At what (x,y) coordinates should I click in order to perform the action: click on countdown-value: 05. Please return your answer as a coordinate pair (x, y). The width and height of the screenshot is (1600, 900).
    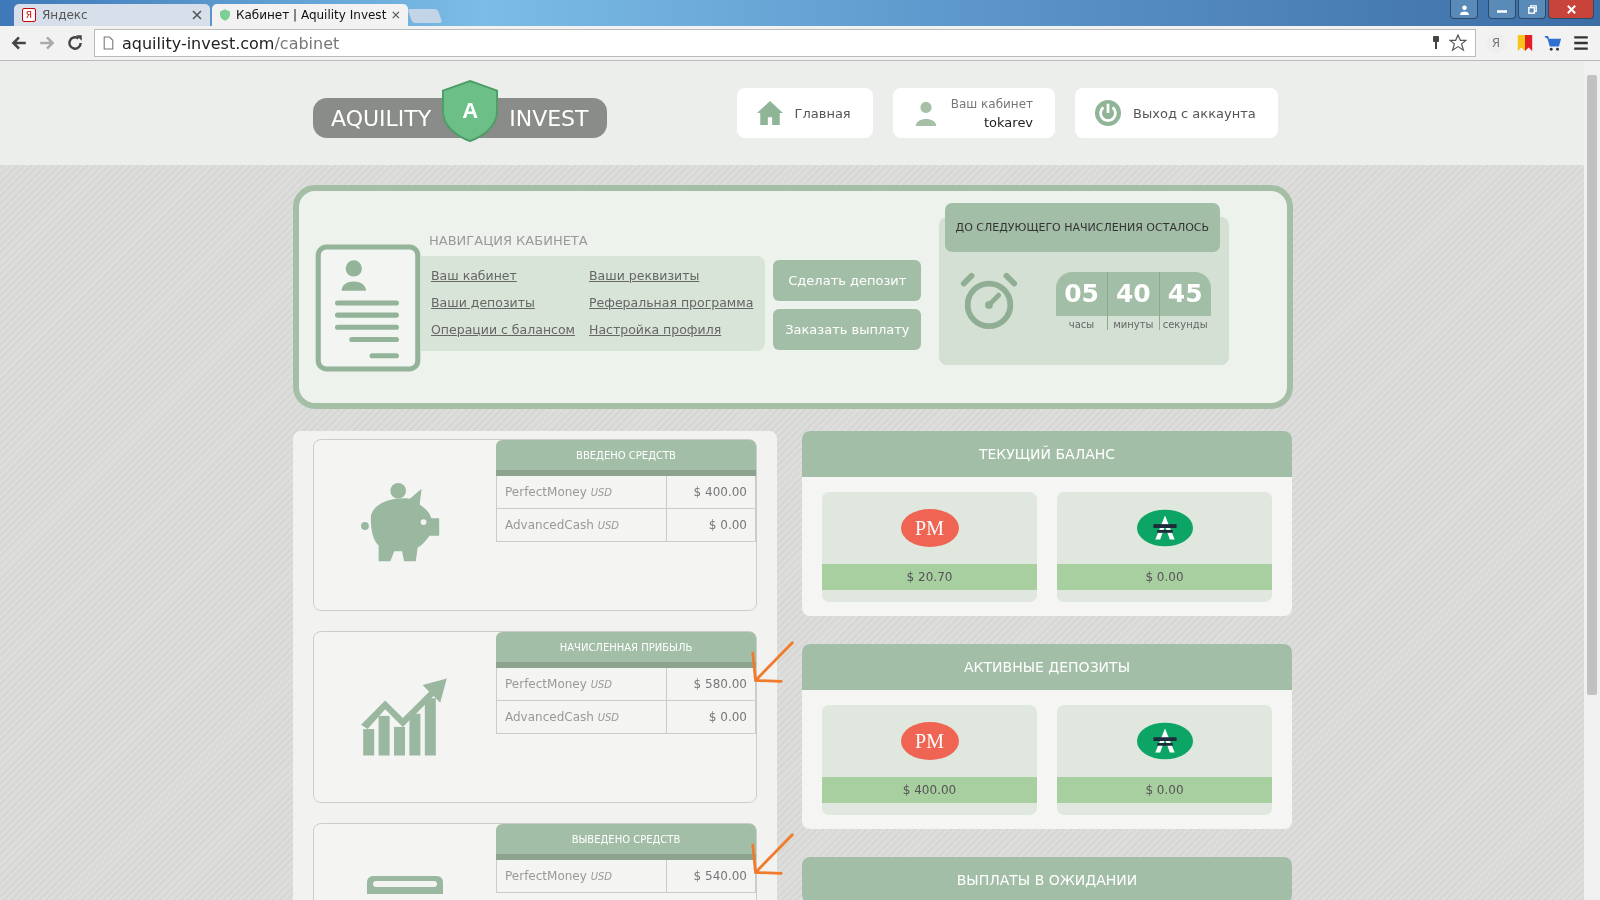
    Looking at the image, I should click on (1081, 294).